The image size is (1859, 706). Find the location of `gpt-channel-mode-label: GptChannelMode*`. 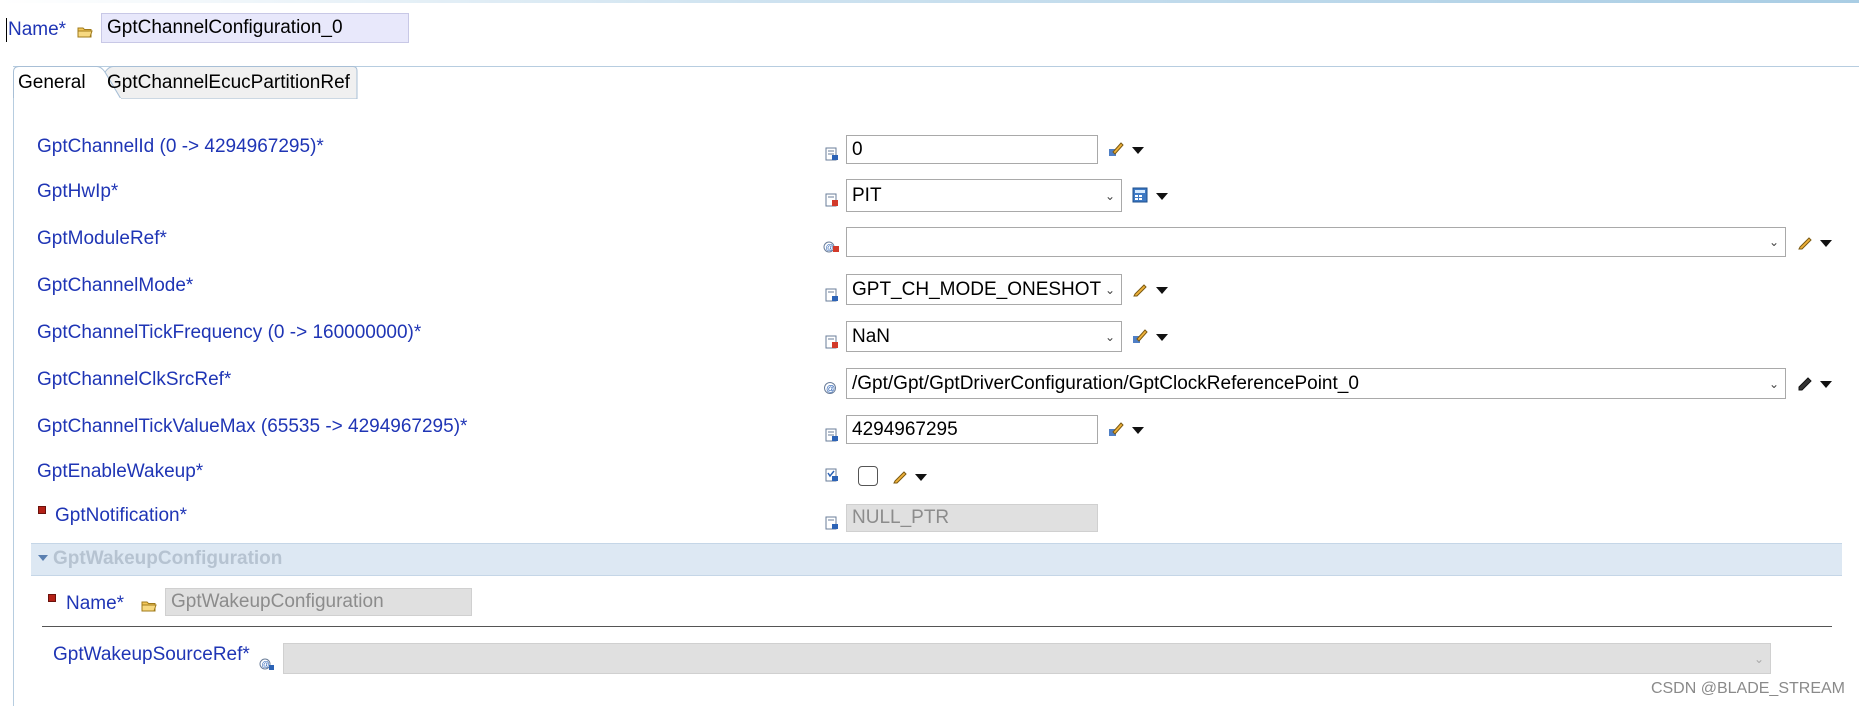

gpt-channel-mode-label: GptChannelMode* is located at coordinates (115, 285).